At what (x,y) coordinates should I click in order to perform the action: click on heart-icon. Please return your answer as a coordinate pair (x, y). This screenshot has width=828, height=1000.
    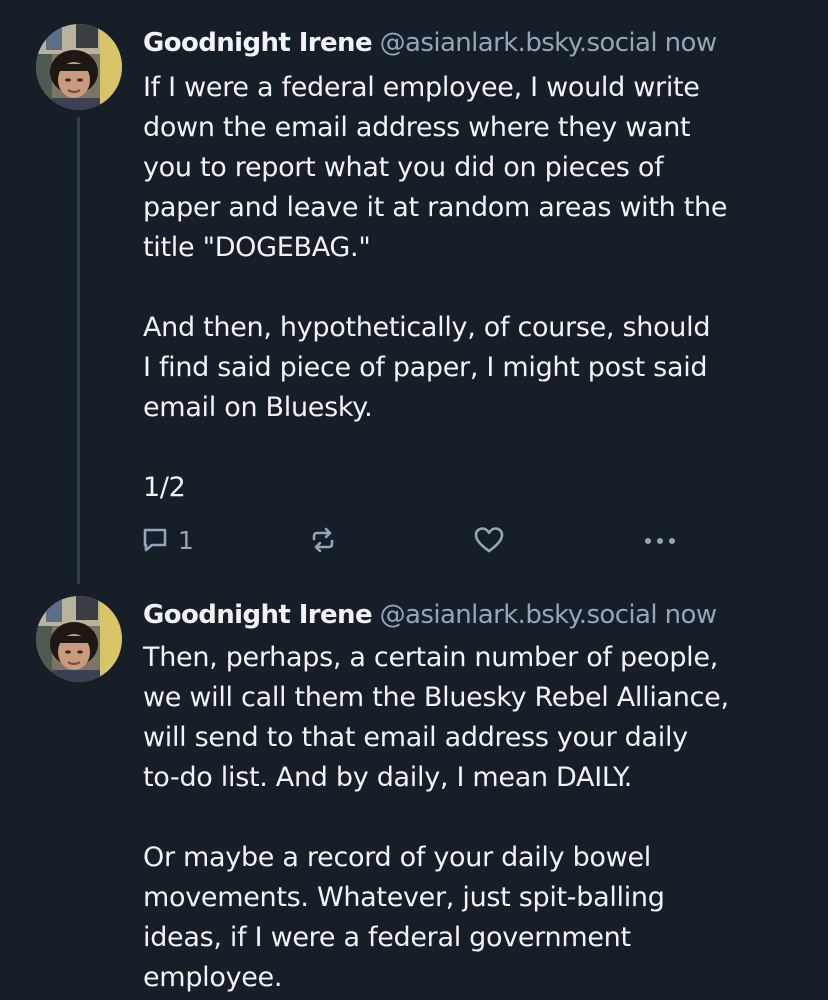
    Looking at the image, I should click on (489, 540).